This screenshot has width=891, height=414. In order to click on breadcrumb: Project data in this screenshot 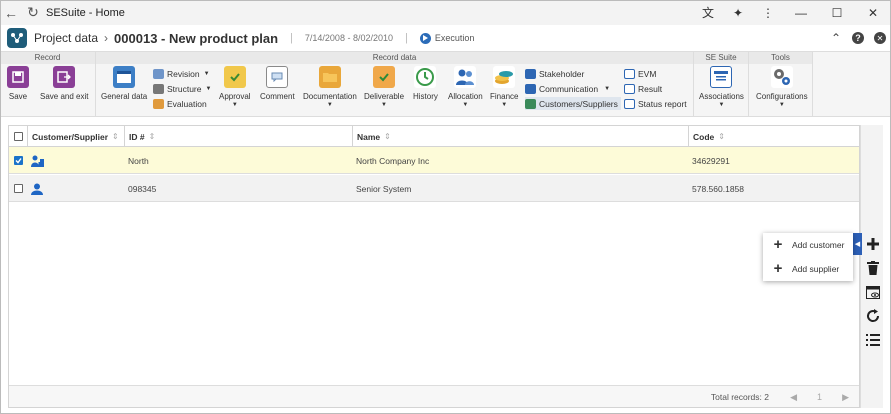, I will do `click(66, 38)`.